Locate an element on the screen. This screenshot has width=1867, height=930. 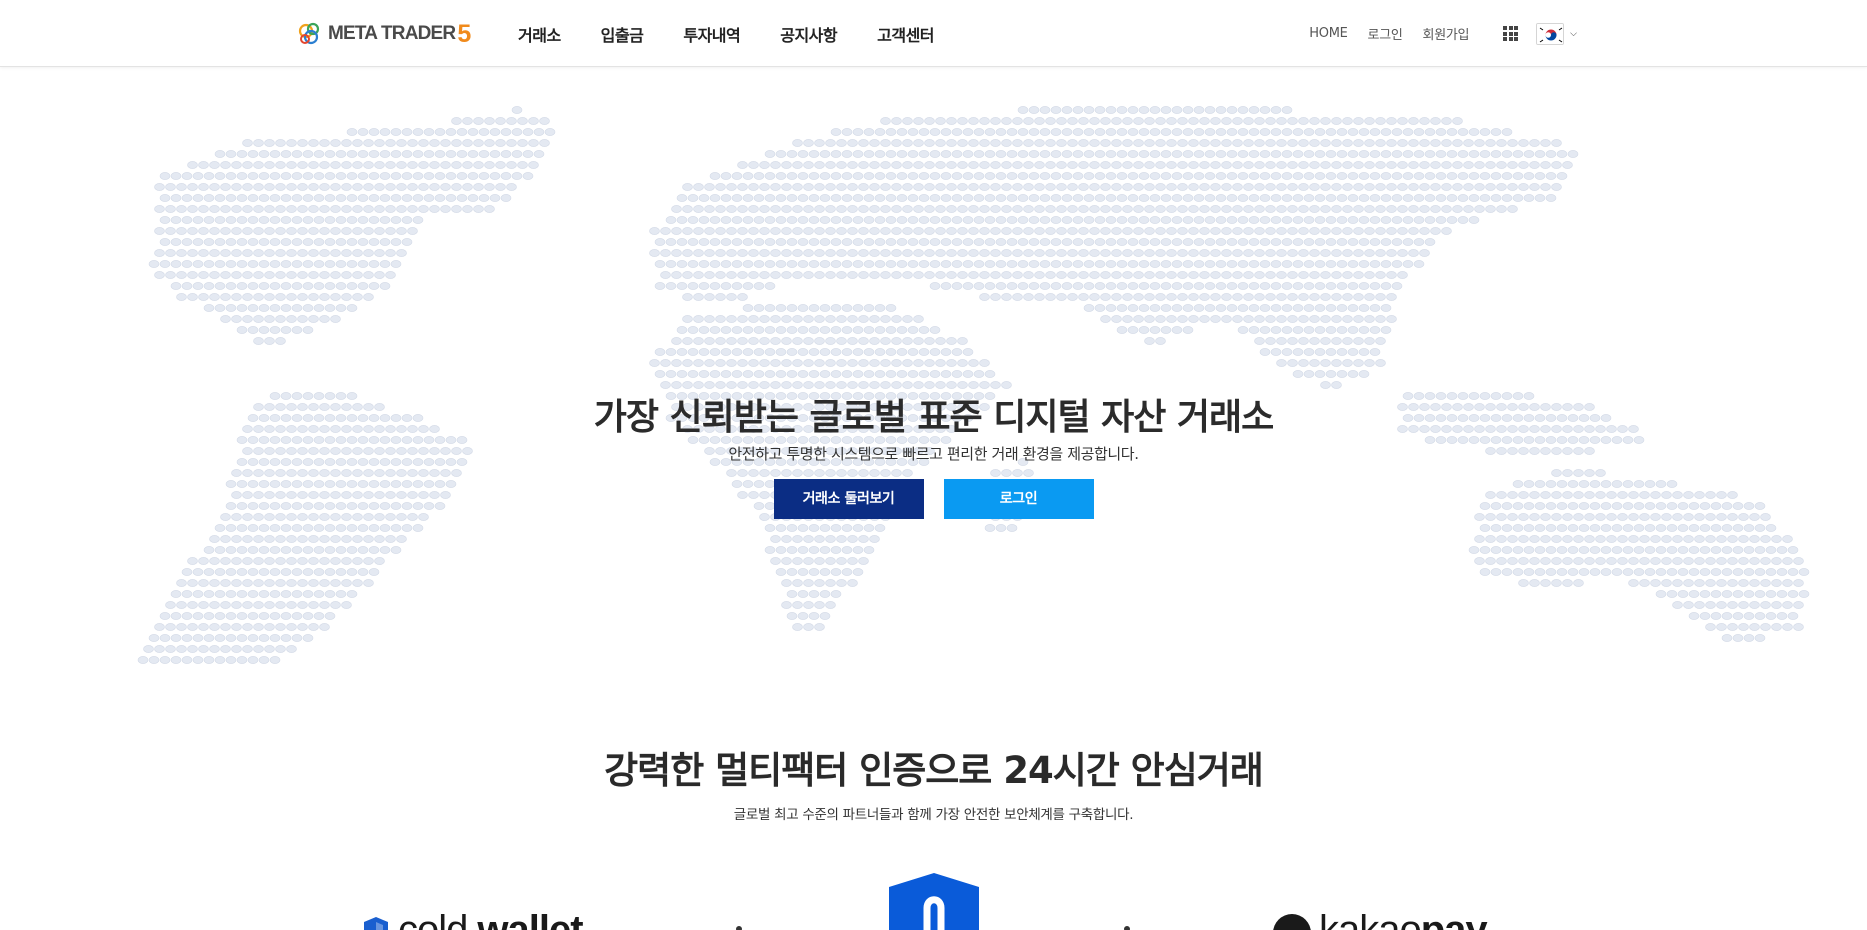
partner-cold-wallet: cold wallet is located at coordinates (473, 919).